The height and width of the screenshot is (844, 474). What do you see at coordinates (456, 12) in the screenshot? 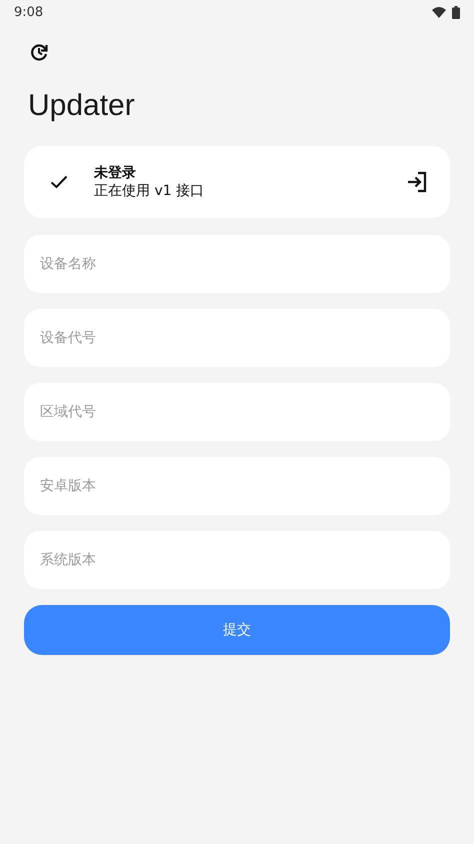
I see `battery-icon` at bounding box center [456, 12].